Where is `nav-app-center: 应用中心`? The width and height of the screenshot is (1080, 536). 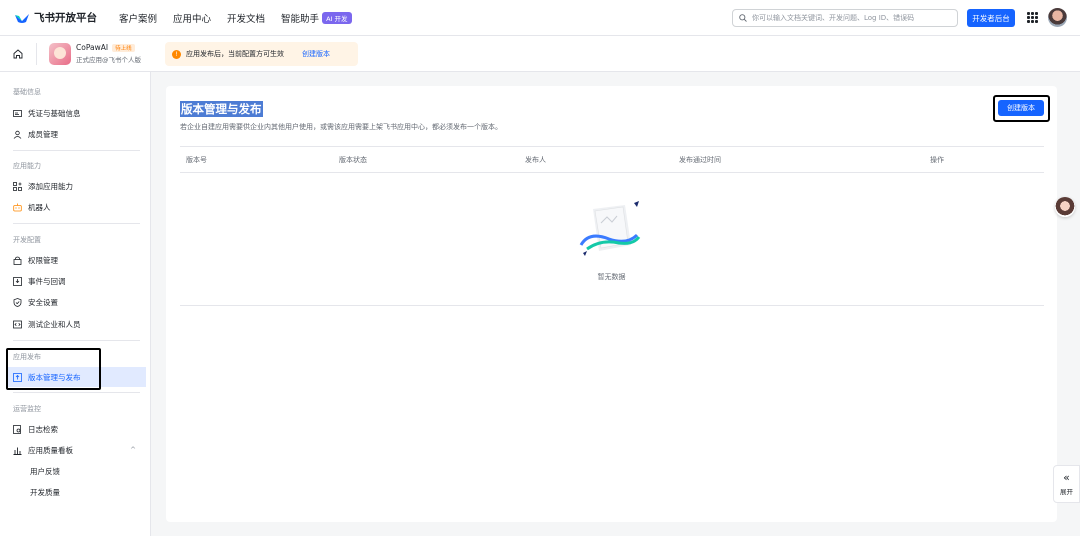 nav-app-center: 应用中心 is located at coordinates (192, 18).